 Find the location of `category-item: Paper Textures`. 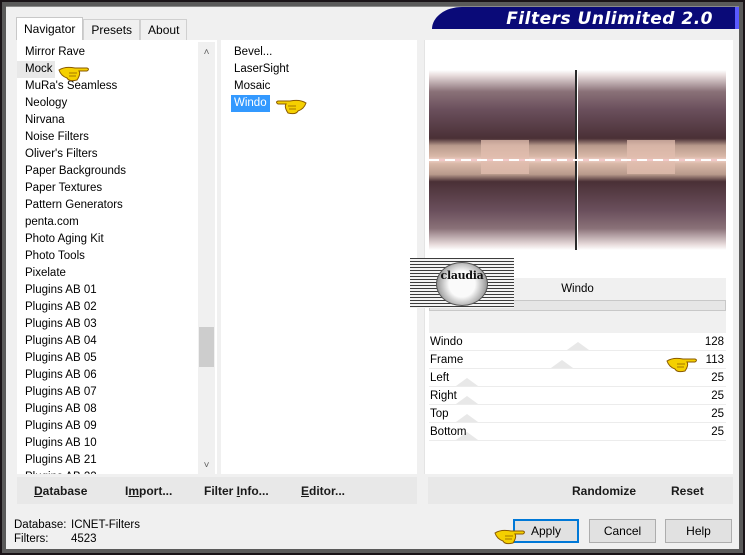

category-item: Paper Textures is located at coordinates (107, 188).